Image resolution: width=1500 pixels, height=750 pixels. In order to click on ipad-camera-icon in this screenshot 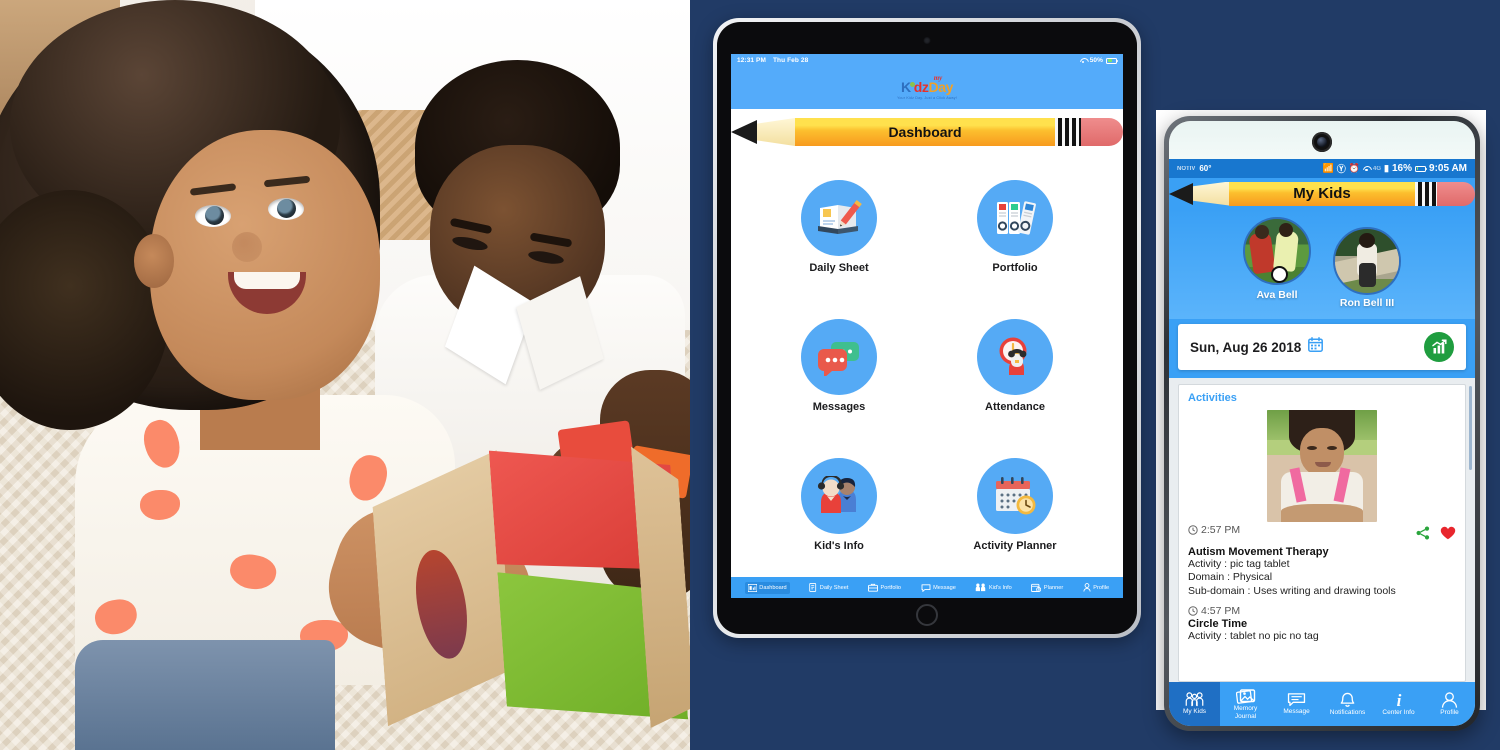, I will do `click(927, 40)`.